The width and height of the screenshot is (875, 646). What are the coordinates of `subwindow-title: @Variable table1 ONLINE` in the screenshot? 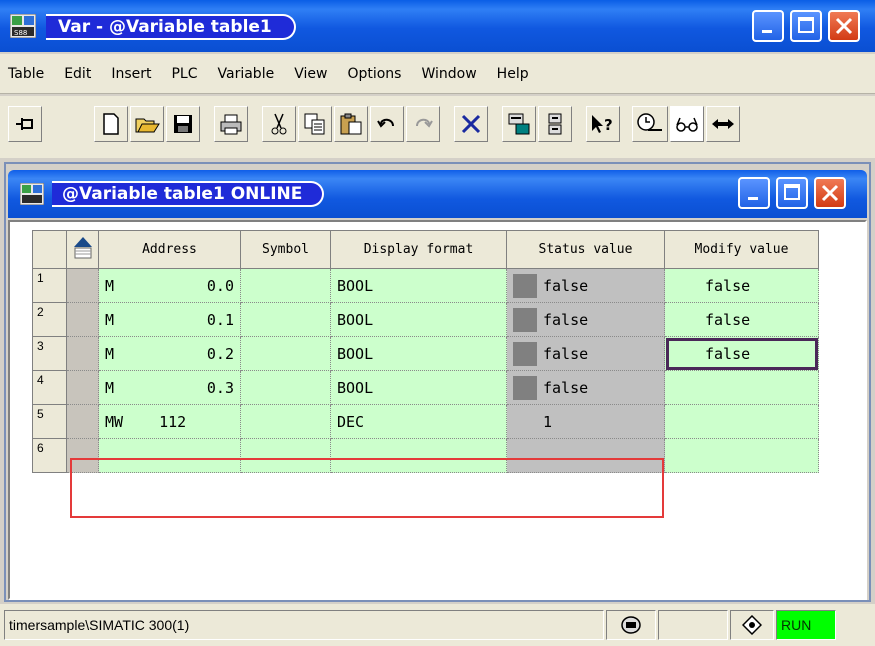 It's located at (188, 194).